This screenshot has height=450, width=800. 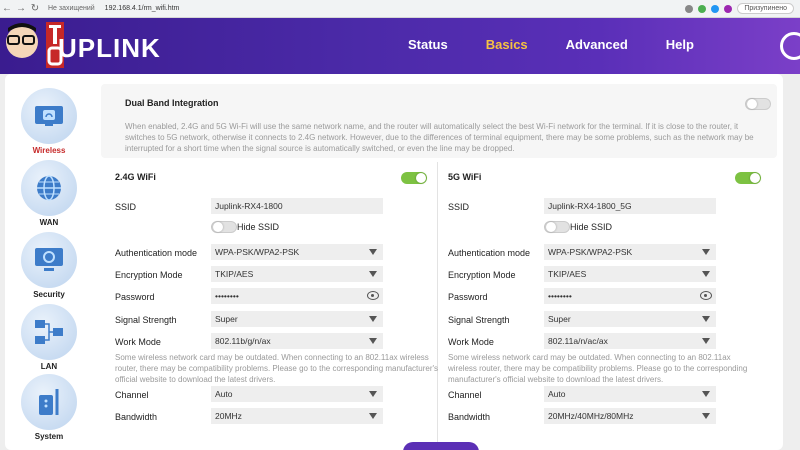 I want to click on insecure-warning: Не захищений, so click(x=71, y=8).